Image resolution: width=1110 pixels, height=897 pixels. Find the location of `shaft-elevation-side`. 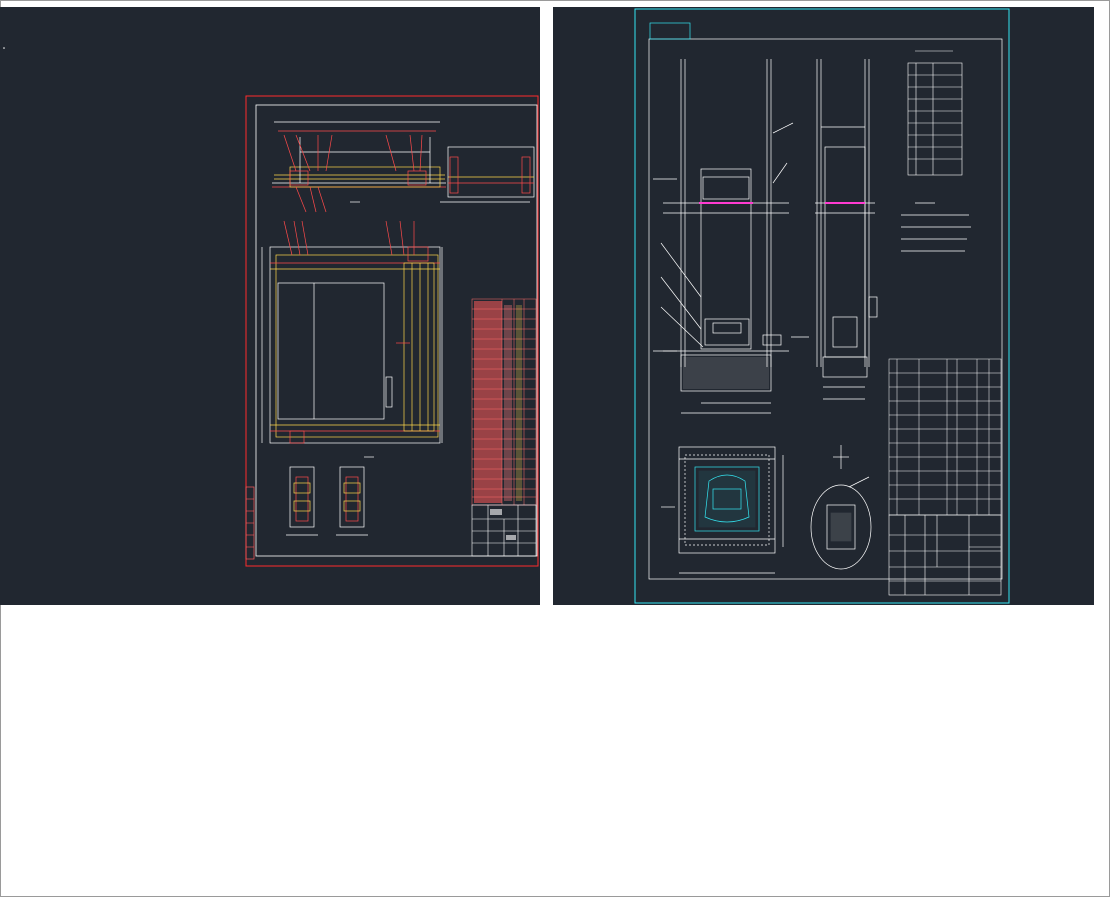

shaft-elevation-side is located at coordinates (834, 229).